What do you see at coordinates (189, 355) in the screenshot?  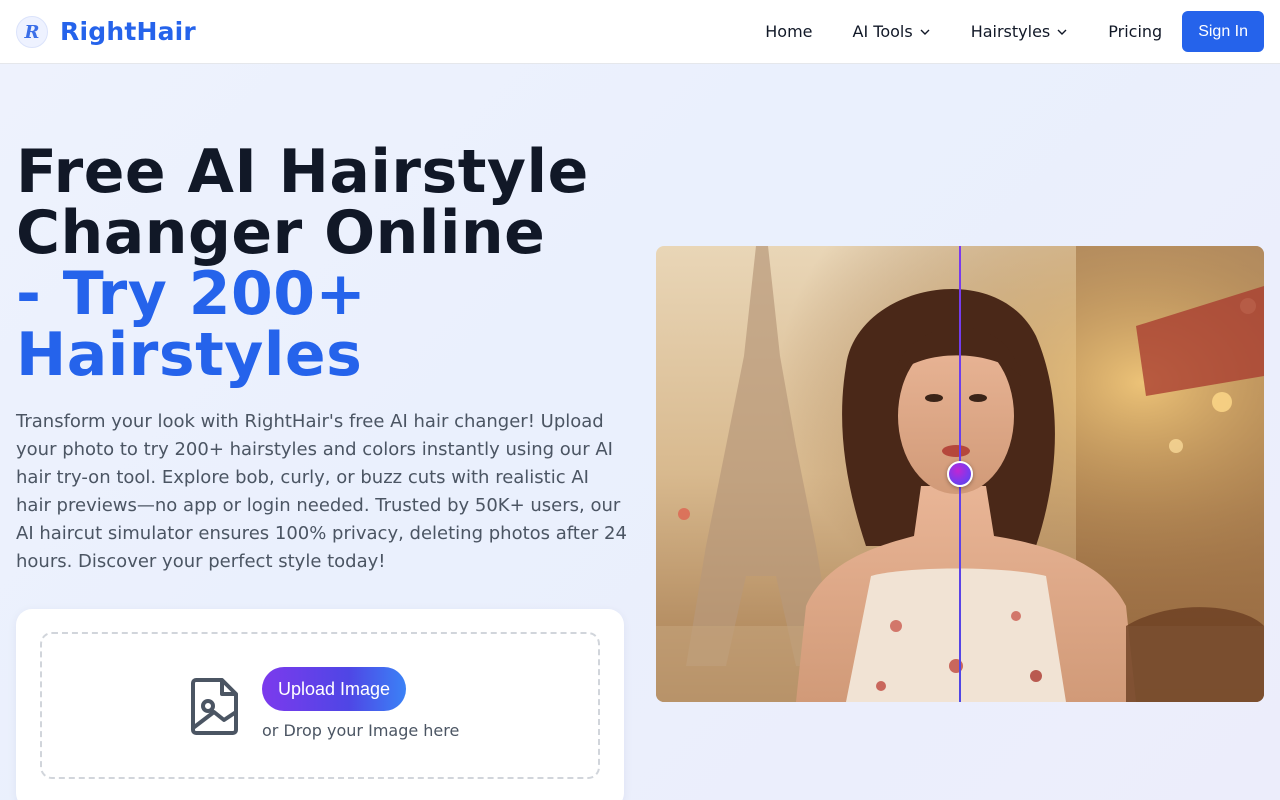 I see `title-accent-line-2: Hairstyles` at bounding box center [189, 355].